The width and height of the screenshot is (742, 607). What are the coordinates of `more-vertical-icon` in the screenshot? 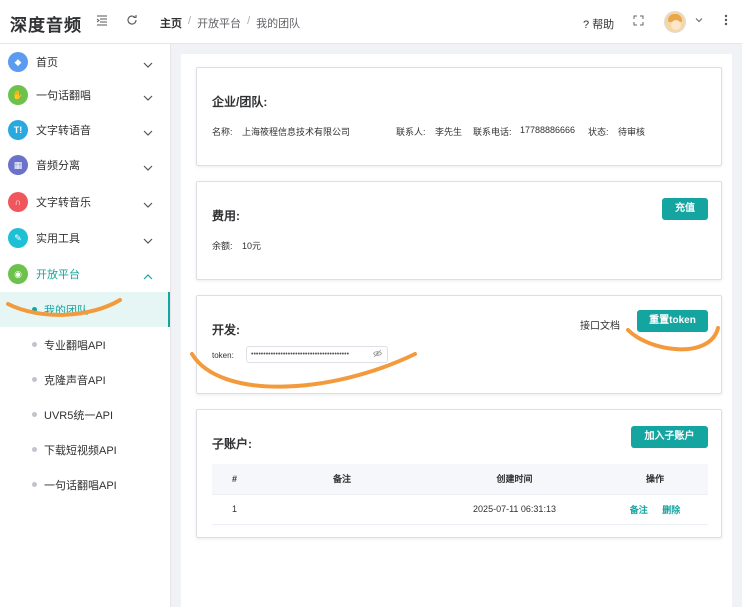 It's located at (726, 21).